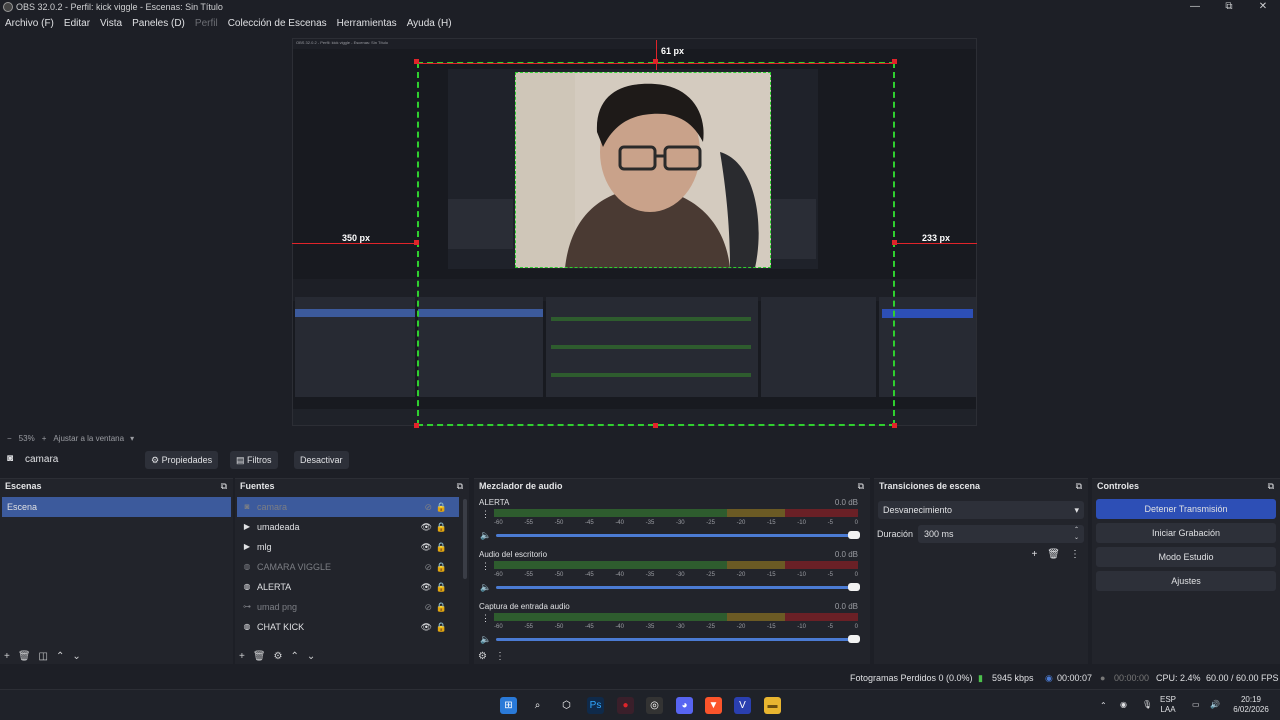 This screenshot has height=720, width=1280. Describe the element at coordinates (566, 705) in the screenshot. I see `app-icon: ⬡` at that location.